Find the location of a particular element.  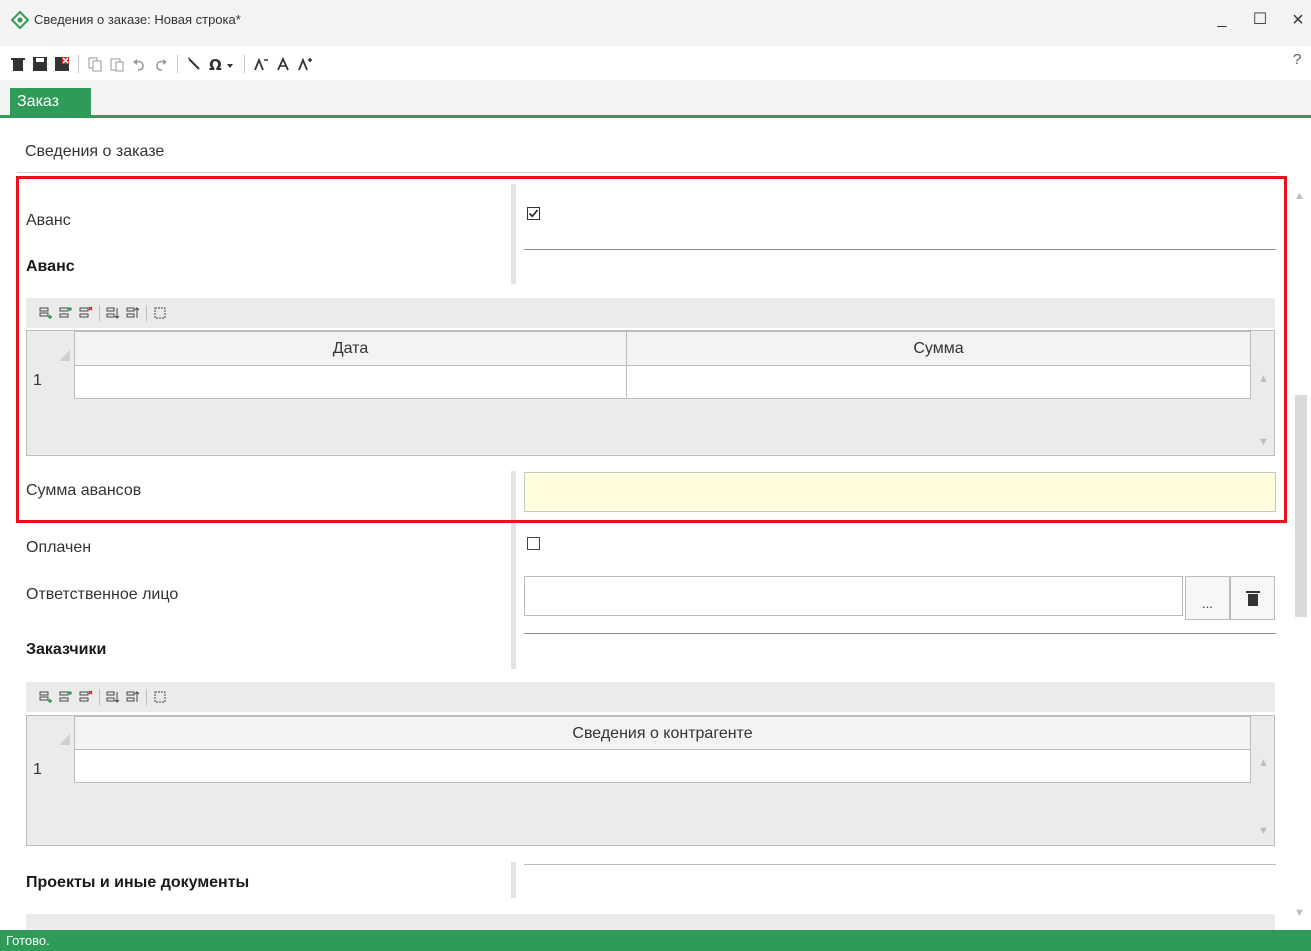

insert-row-icon is located at coordinates (66, 697).